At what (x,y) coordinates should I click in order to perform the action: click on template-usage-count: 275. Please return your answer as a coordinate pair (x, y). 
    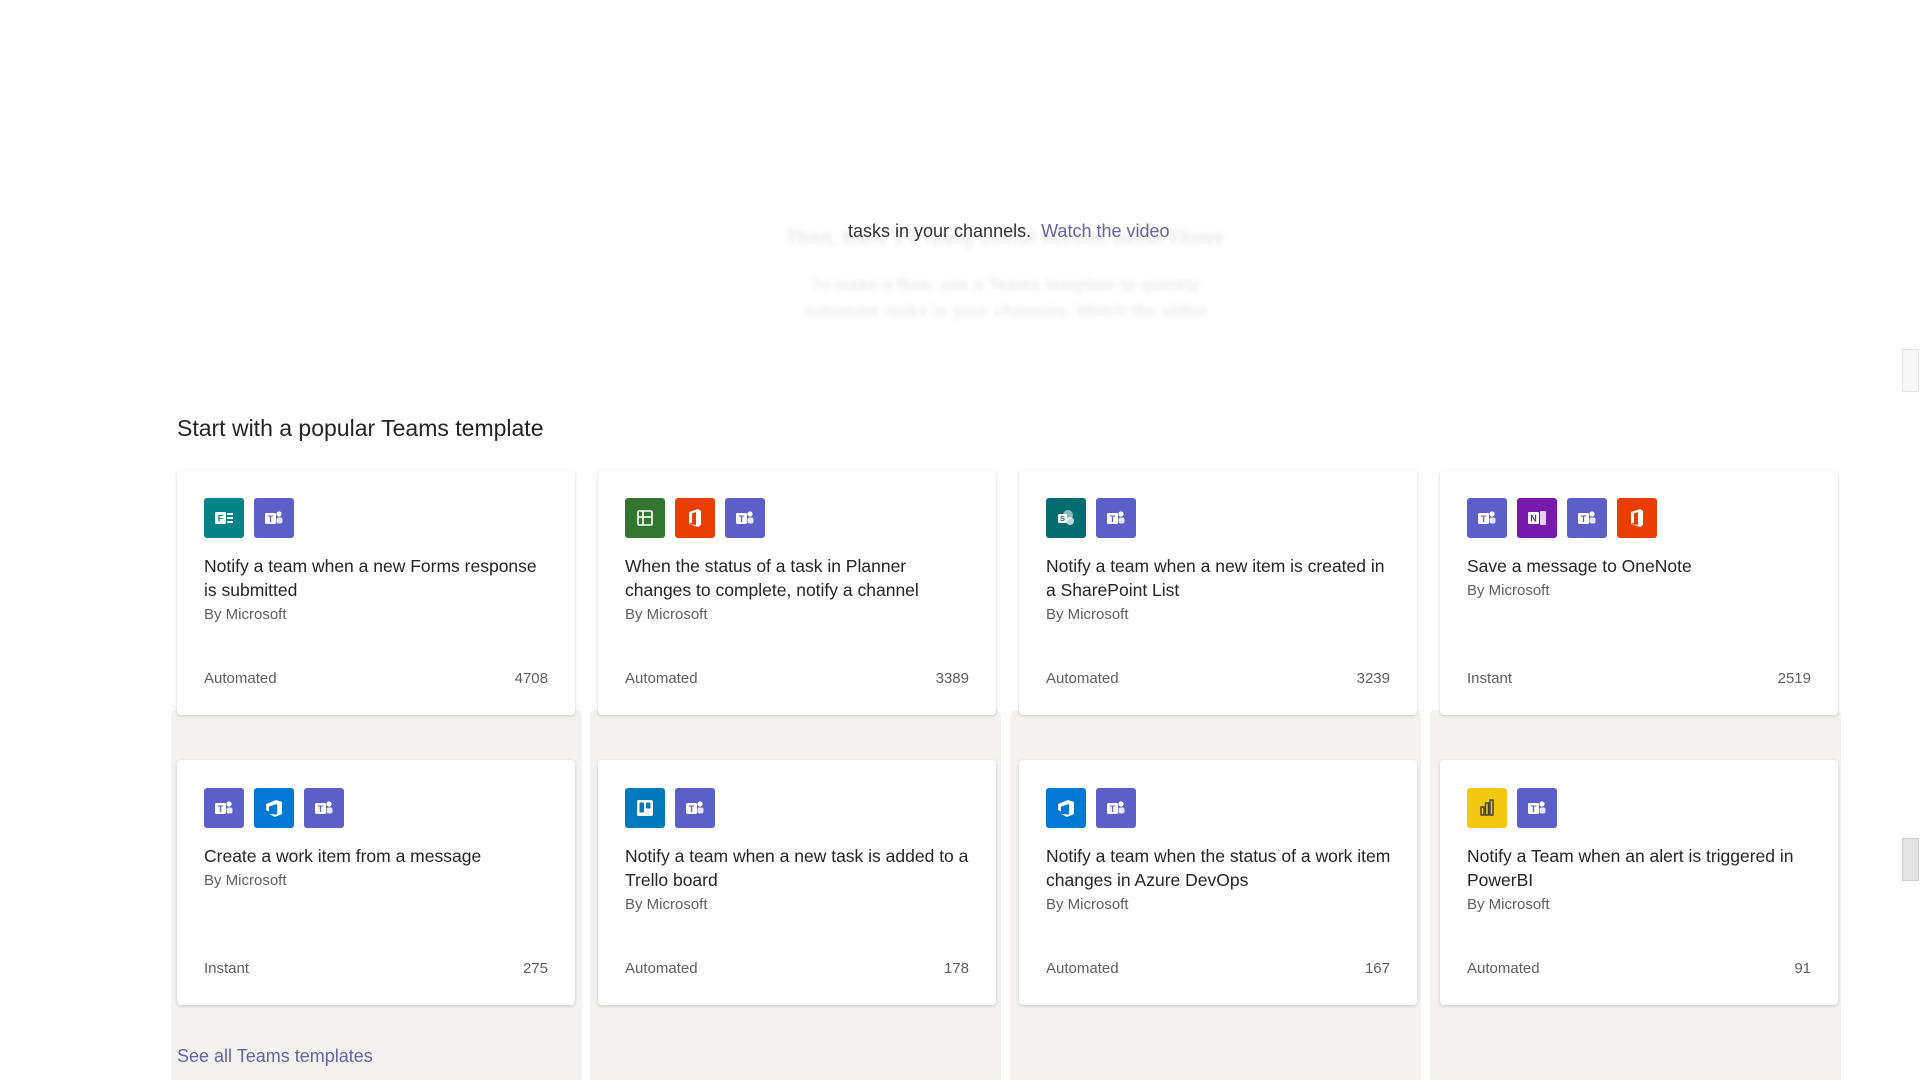
    Looking at the image, I should click on (535, 968).